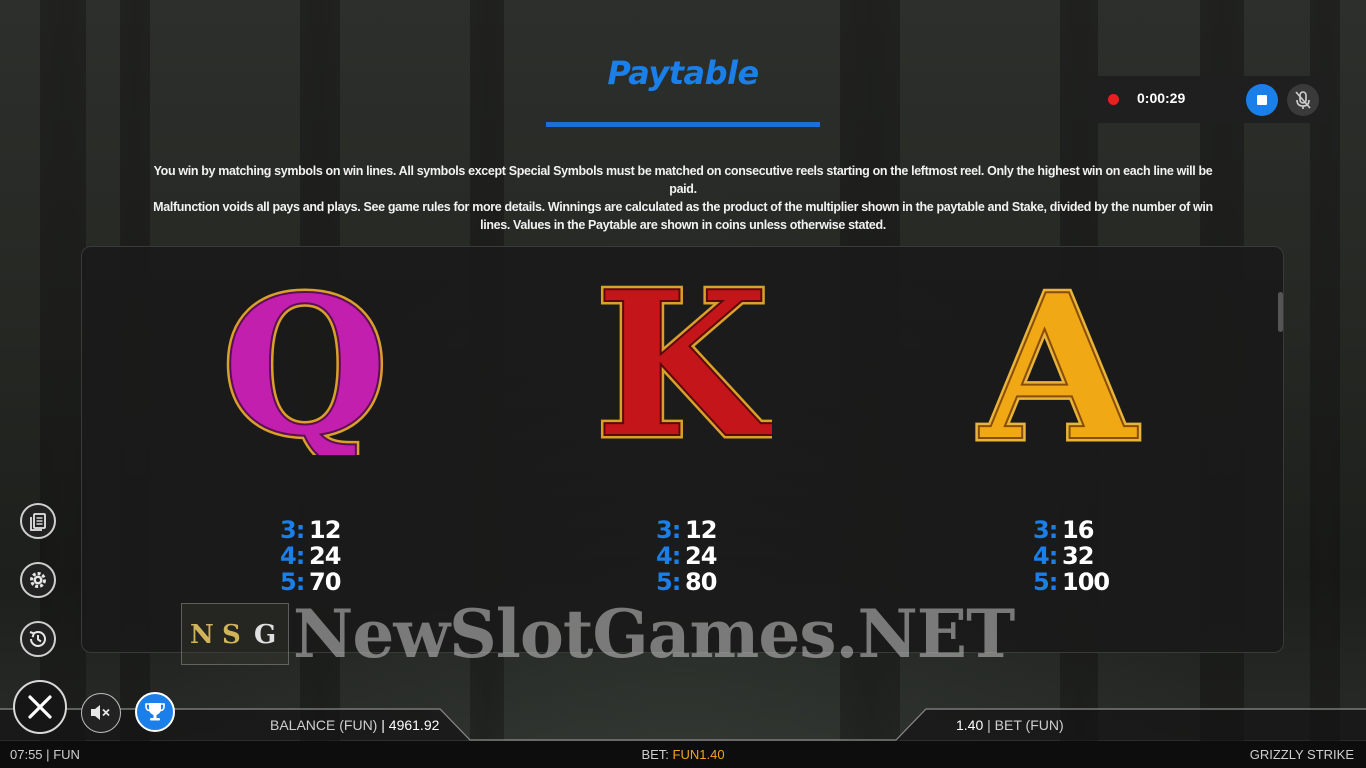  I want to click on mic-off-icon, so click(1303, 100).